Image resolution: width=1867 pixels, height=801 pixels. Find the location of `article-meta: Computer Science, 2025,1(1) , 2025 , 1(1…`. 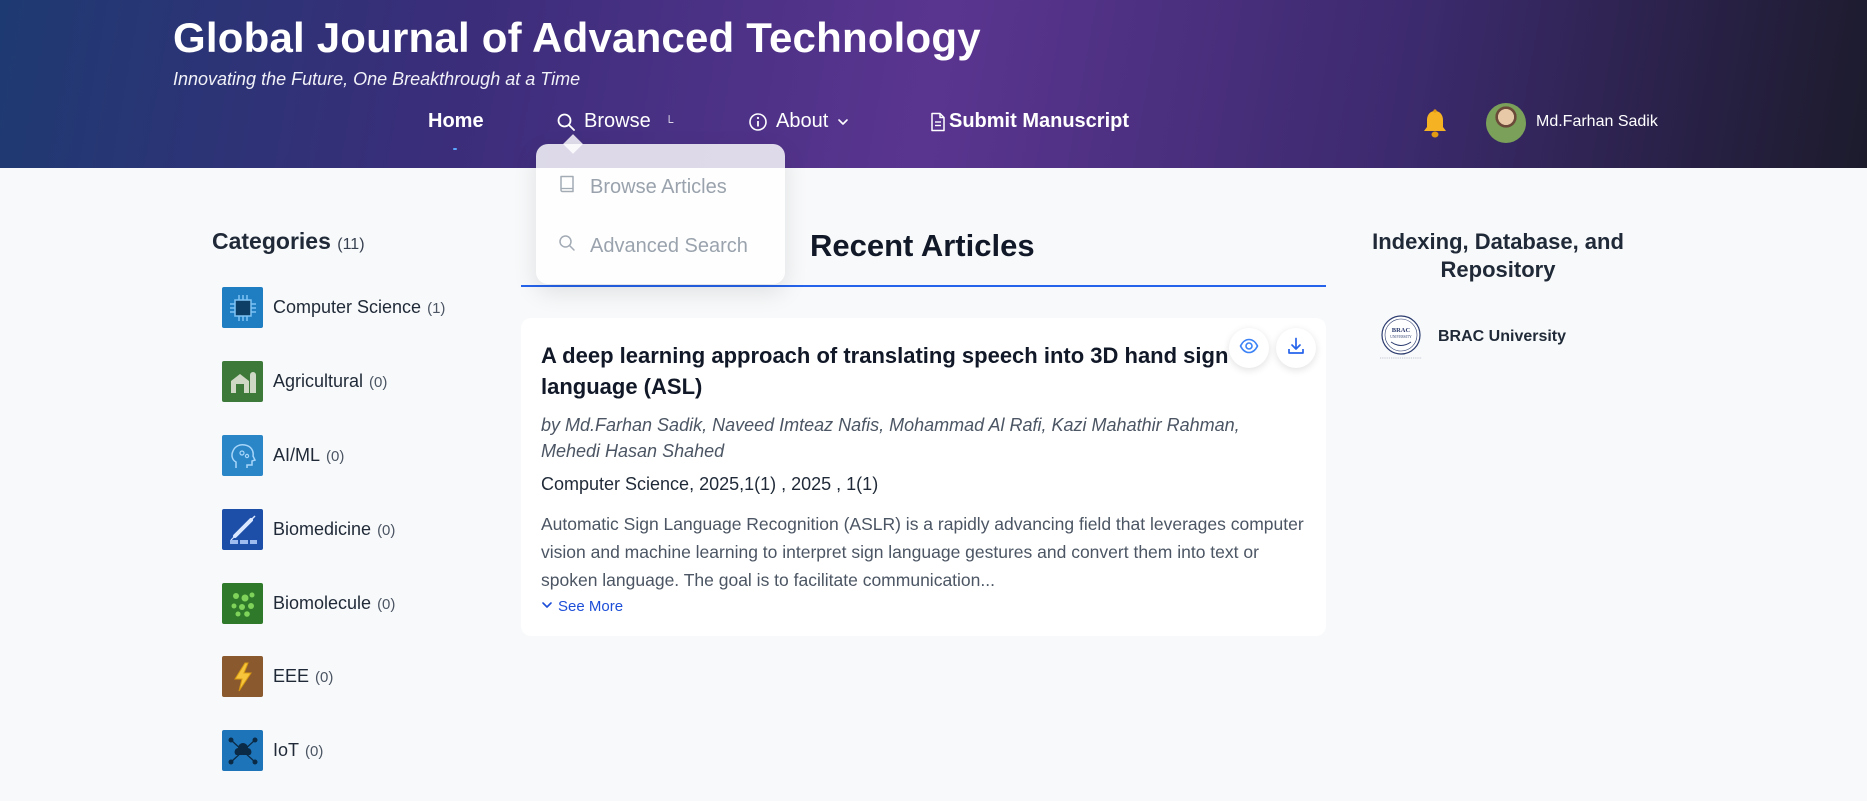

article-meta: Computer Science, 2025,1(1) , 2025 , 1(1… is located at coordinates (710, 484).